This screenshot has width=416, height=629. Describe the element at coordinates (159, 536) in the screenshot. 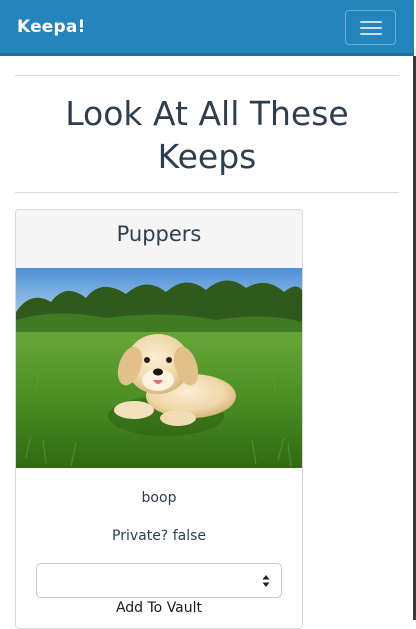

I see `keep-private-status: Private? false` at that location.